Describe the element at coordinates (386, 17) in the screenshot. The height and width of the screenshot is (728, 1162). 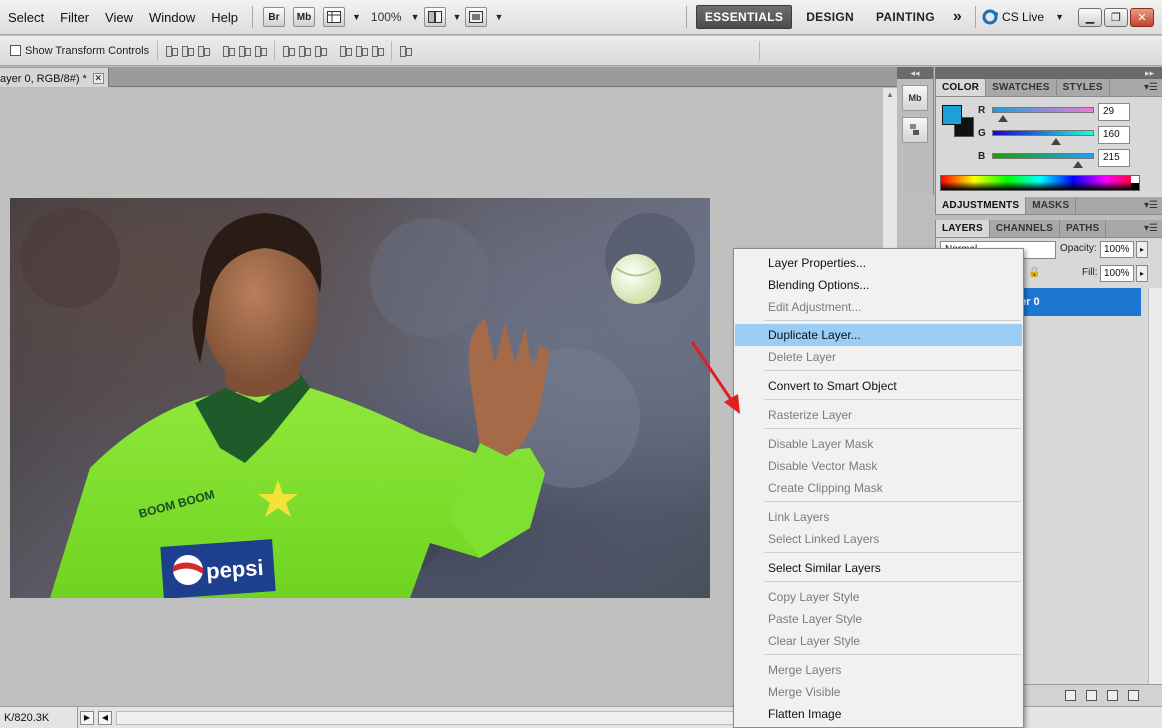
I see `zoom-level: 100%` at that location.